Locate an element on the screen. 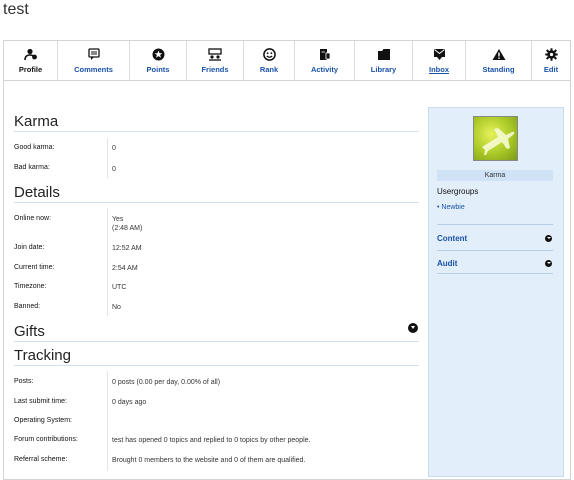 The image size is (574, 480). bad-karma-value: 0 is located at coordinates (114, 169).